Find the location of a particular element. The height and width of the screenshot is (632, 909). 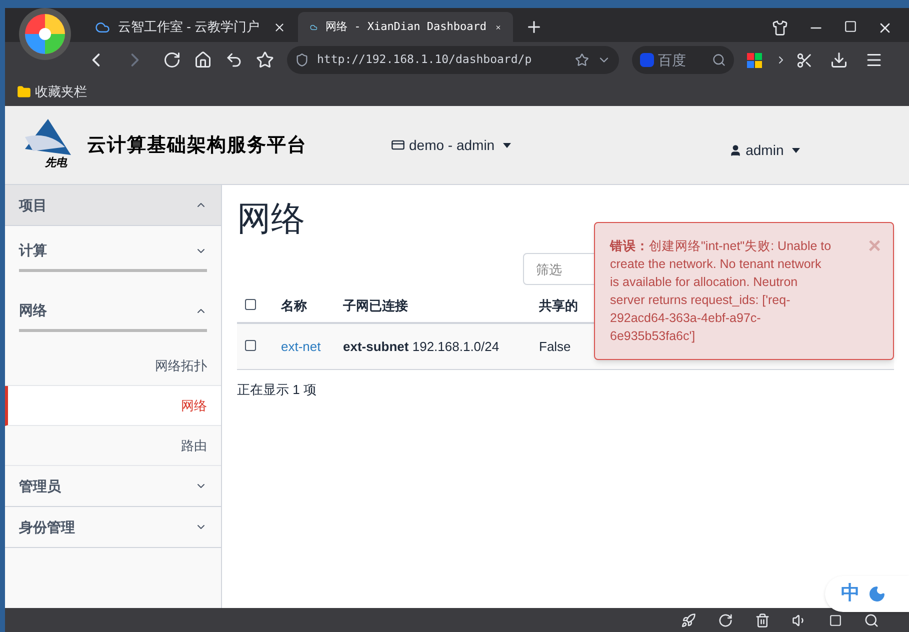

url-text: http://192.168.1.10/dashboard/p is located at coordinates (425, 59).